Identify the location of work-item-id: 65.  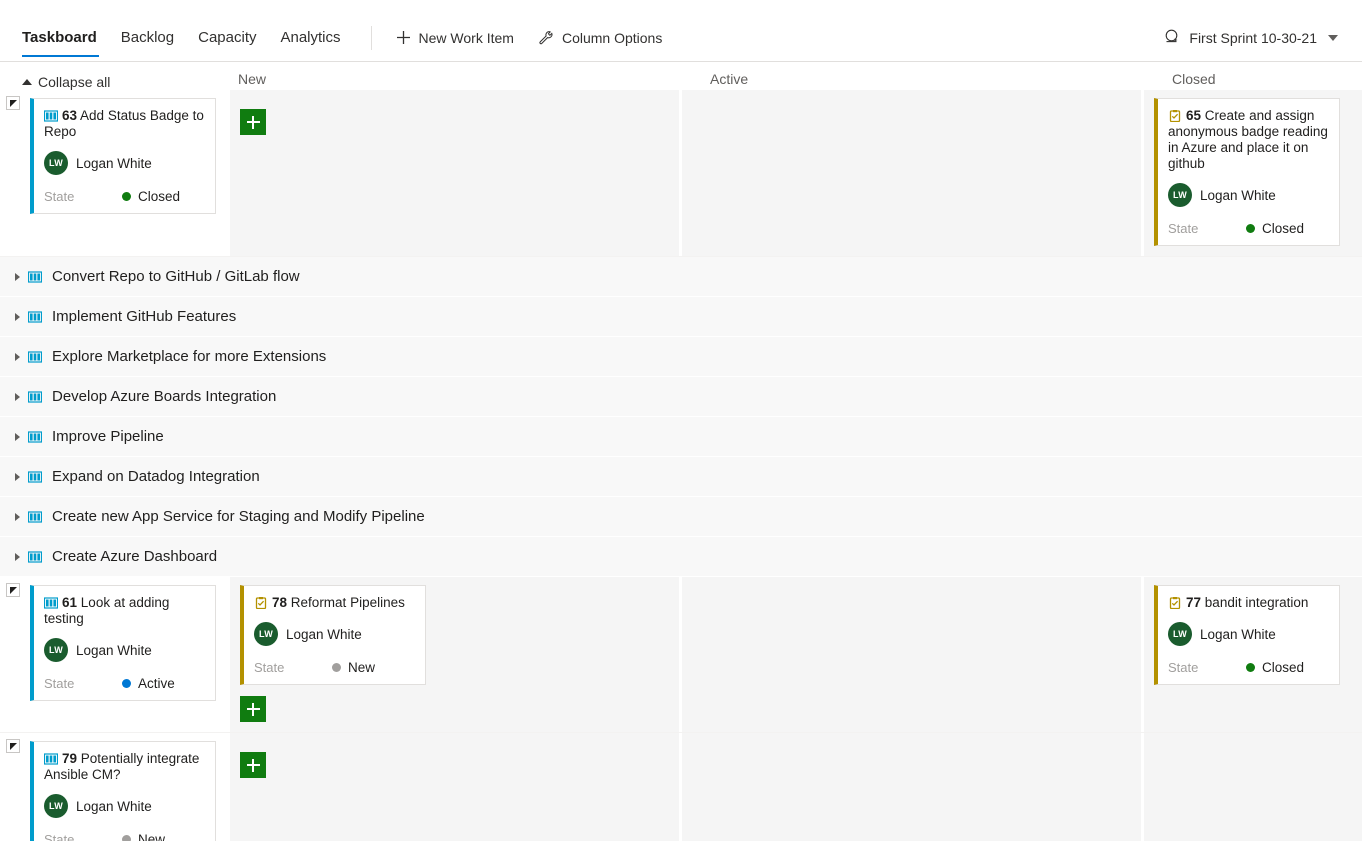
(1193, 115).